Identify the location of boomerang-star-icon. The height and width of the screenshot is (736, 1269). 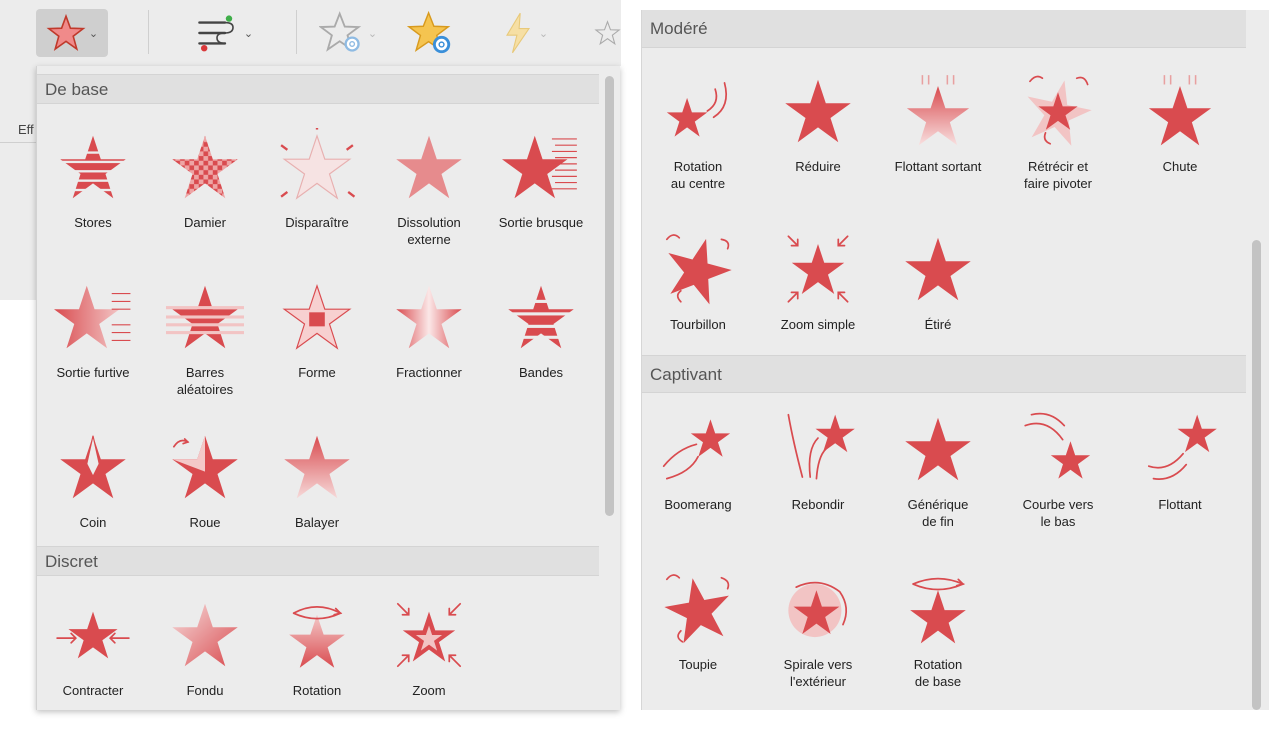
(696, 449).